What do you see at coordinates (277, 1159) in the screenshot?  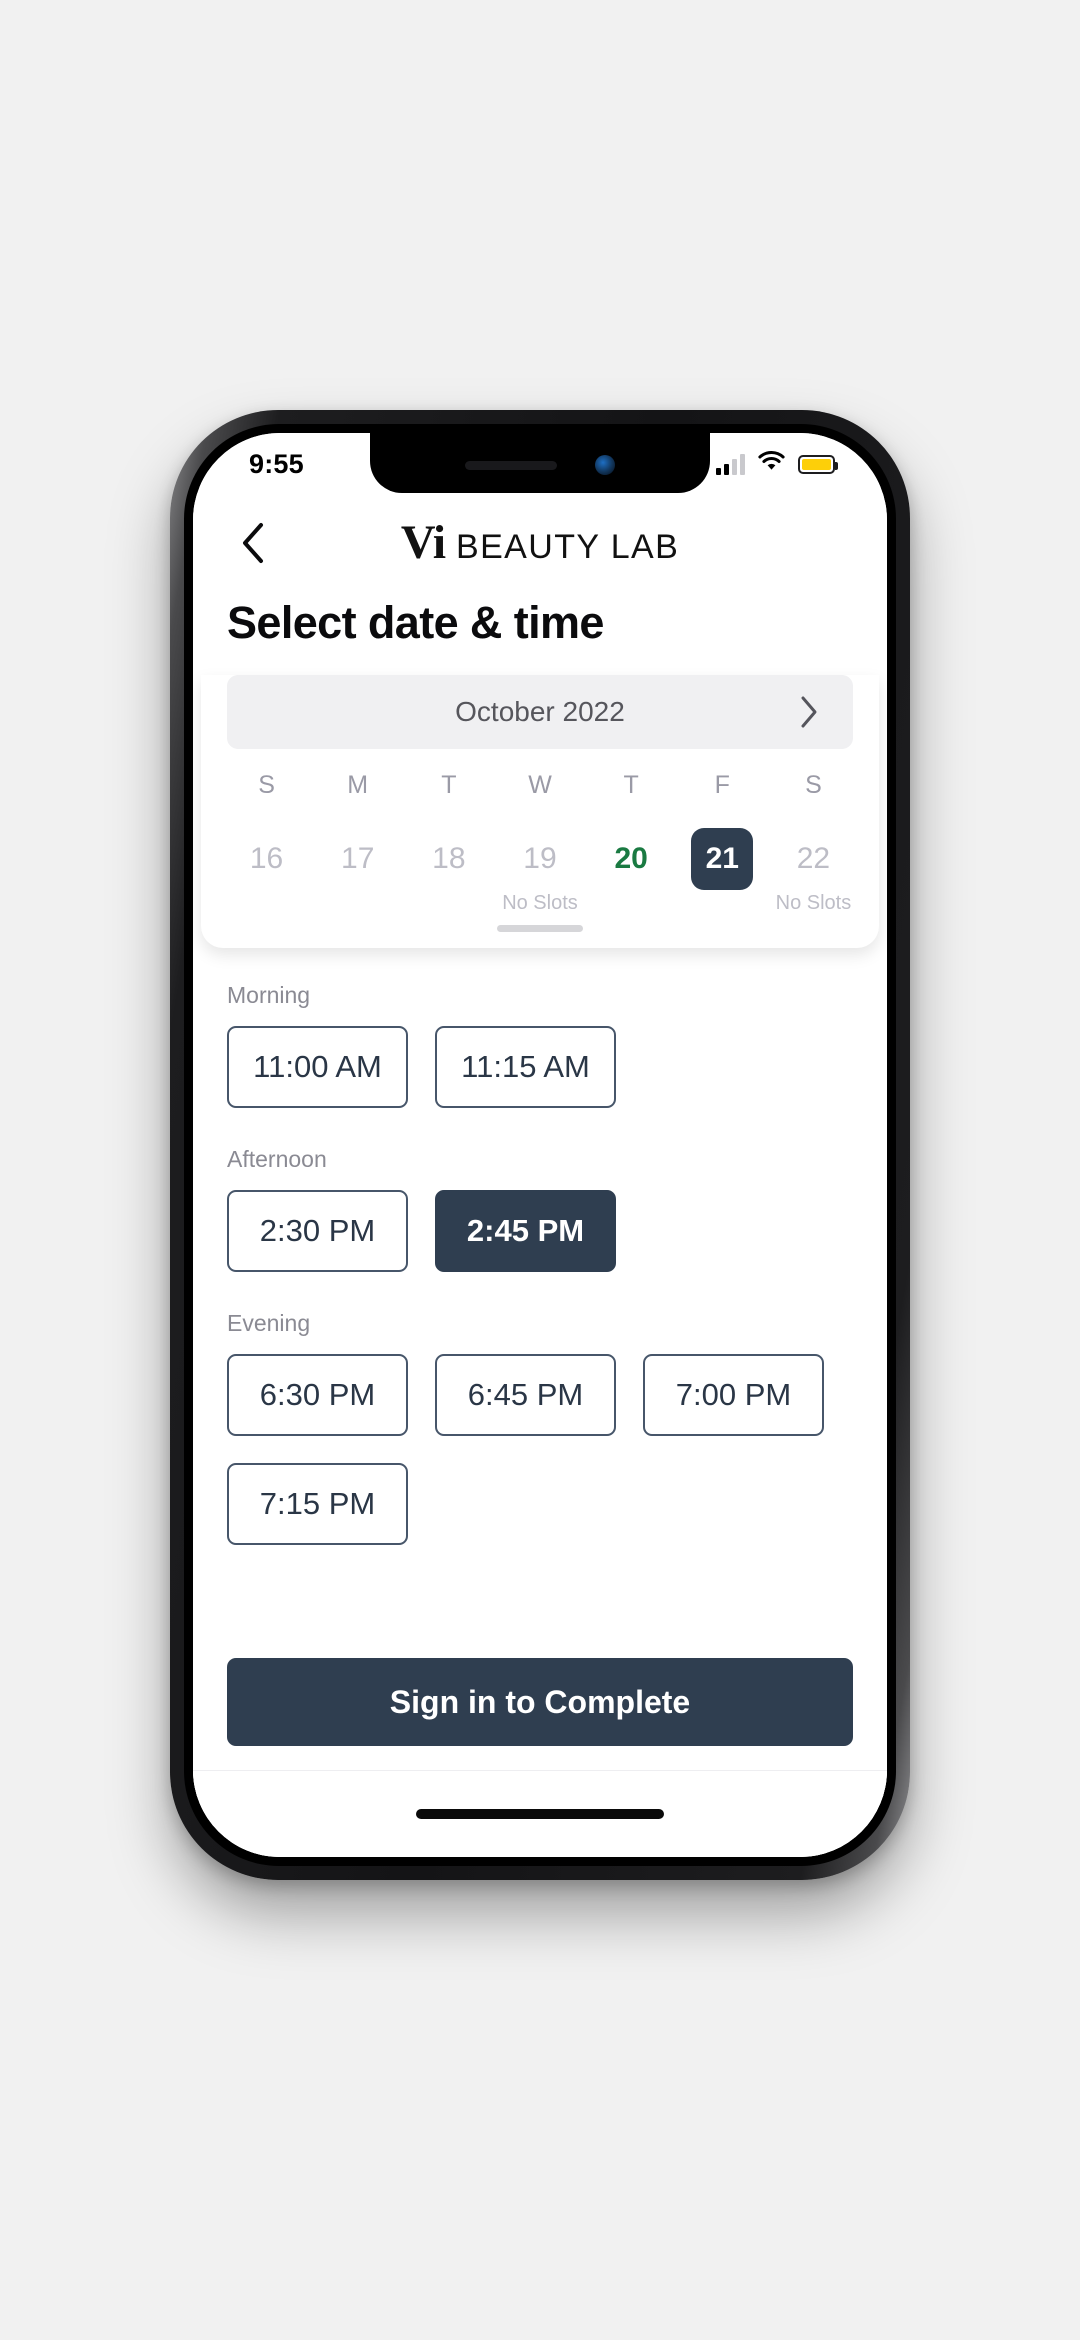 I see `slot-group-label: Afternoon` at bounding box center [277, 1159].